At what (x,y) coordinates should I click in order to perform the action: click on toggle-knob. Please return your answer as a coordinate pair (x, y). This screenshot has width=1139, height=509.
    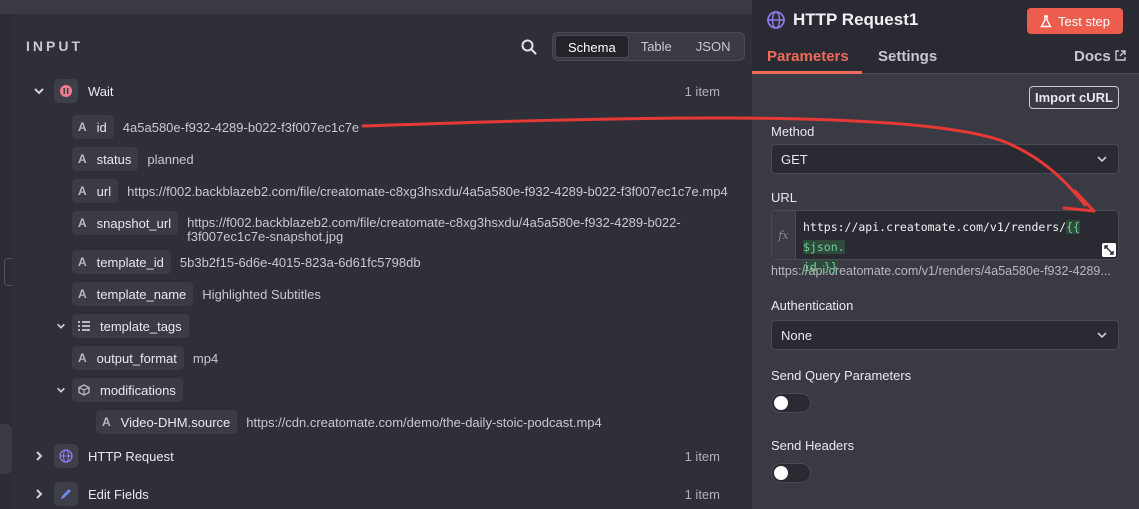
    Looking at the image, I should click on (781, 473).